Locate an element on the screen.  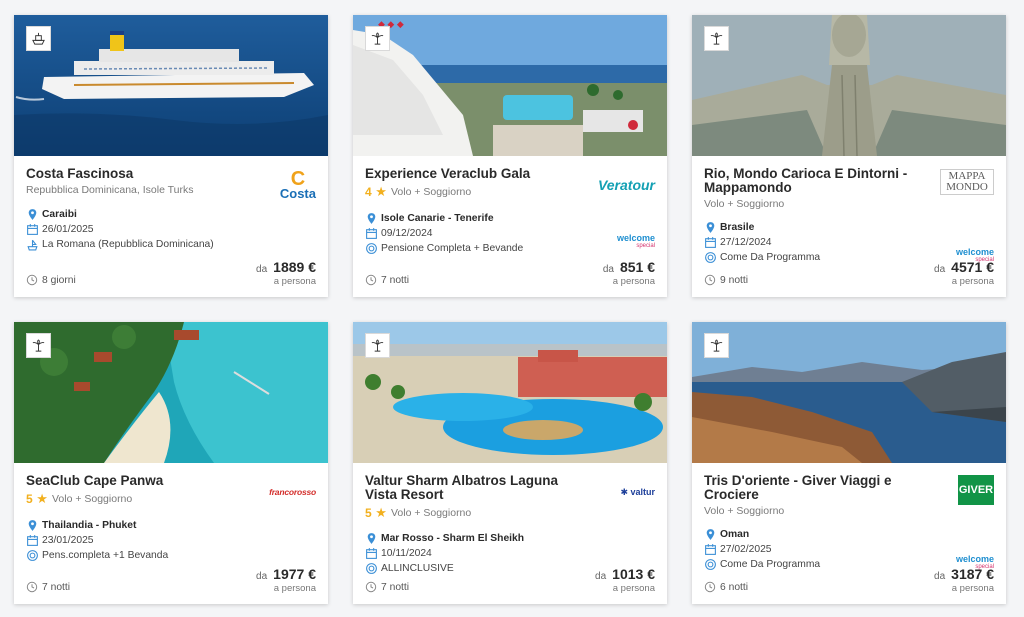
price-amount: 4571 € is located at coordinates (972, 267).